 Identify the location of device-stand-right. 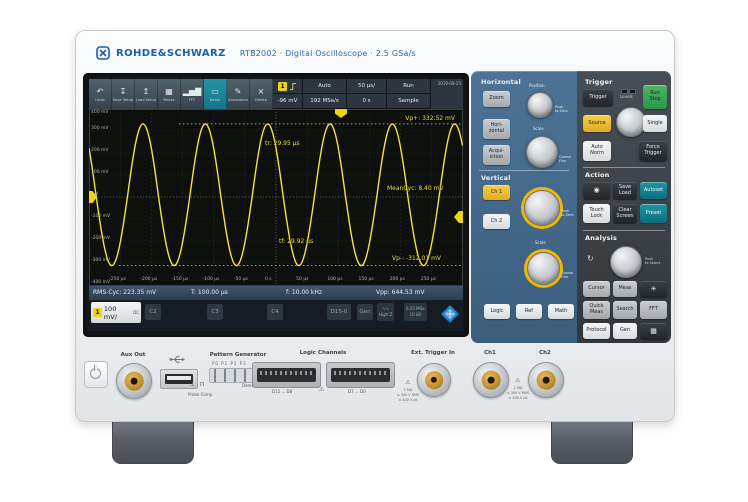
(592, 440).